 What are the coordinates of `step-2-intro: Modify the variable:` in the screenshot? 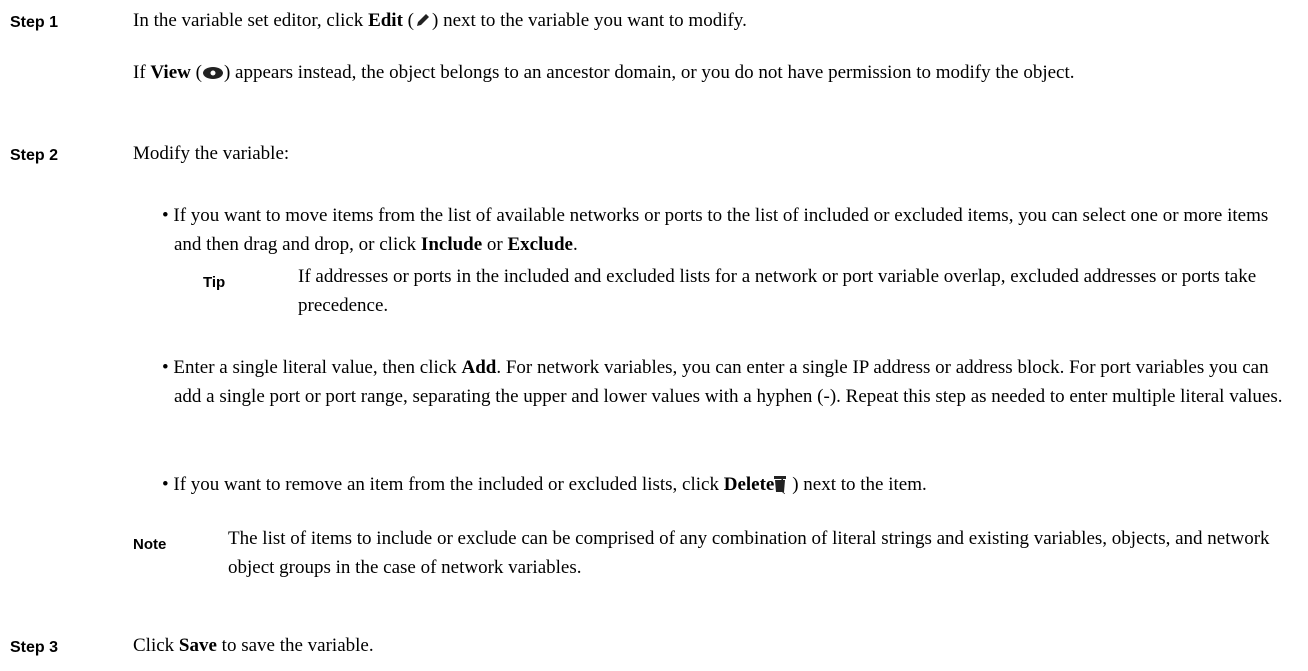 It's located at (211, 153).